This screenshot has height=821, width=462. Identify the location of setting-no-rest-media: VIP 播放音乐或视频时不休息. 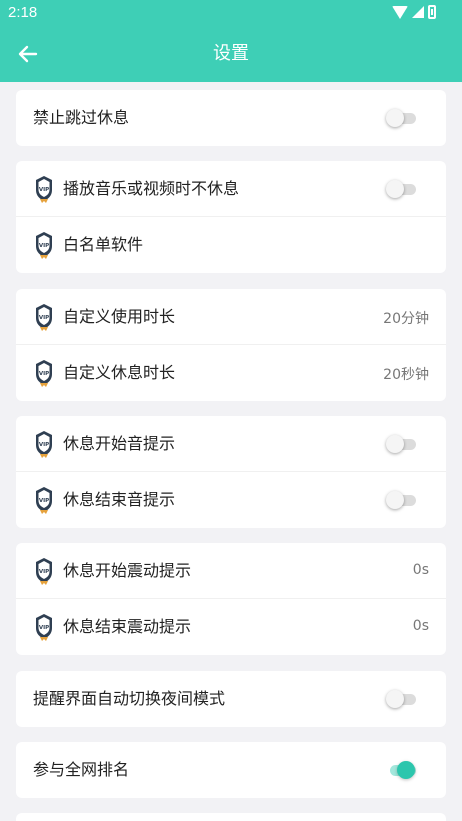
(231, 189).